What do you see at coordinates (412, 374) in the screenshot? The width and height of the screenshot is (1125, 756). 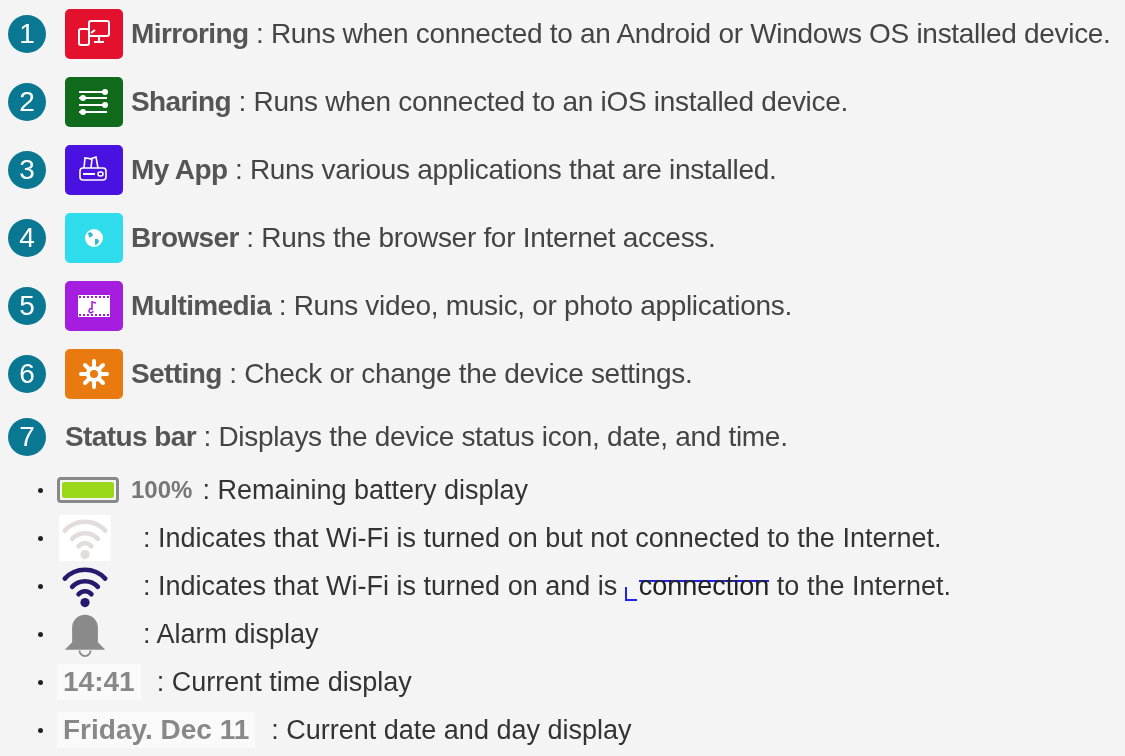 I see `feature-description: Setting : Check or change the device settings.` at bounding box center [412, 374].